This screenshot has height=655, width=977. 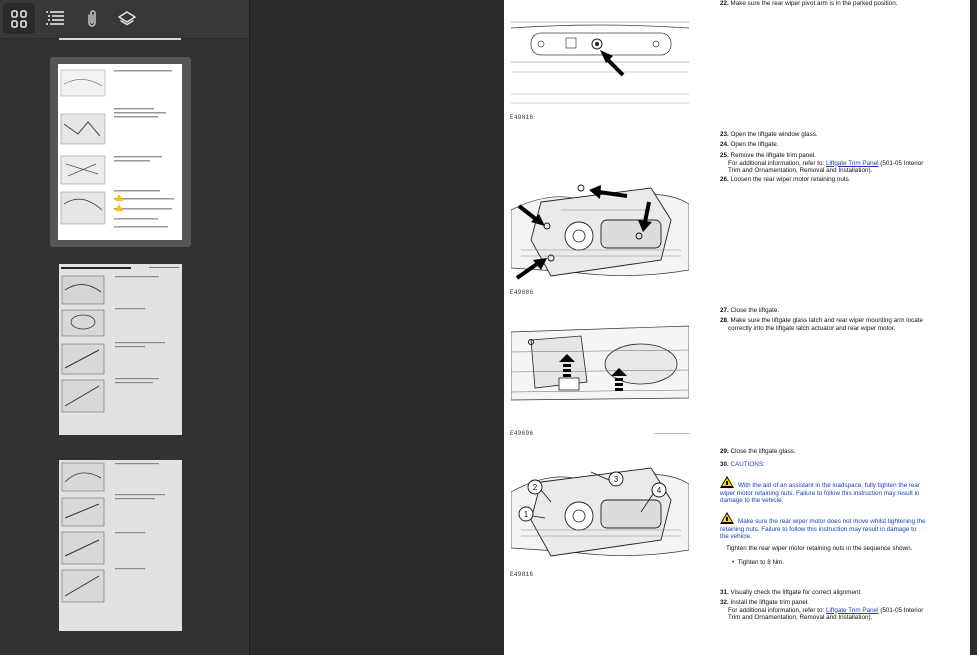 I want to click on step-23: 23. Open the liftgate window glass., so click(x=769, y=134).